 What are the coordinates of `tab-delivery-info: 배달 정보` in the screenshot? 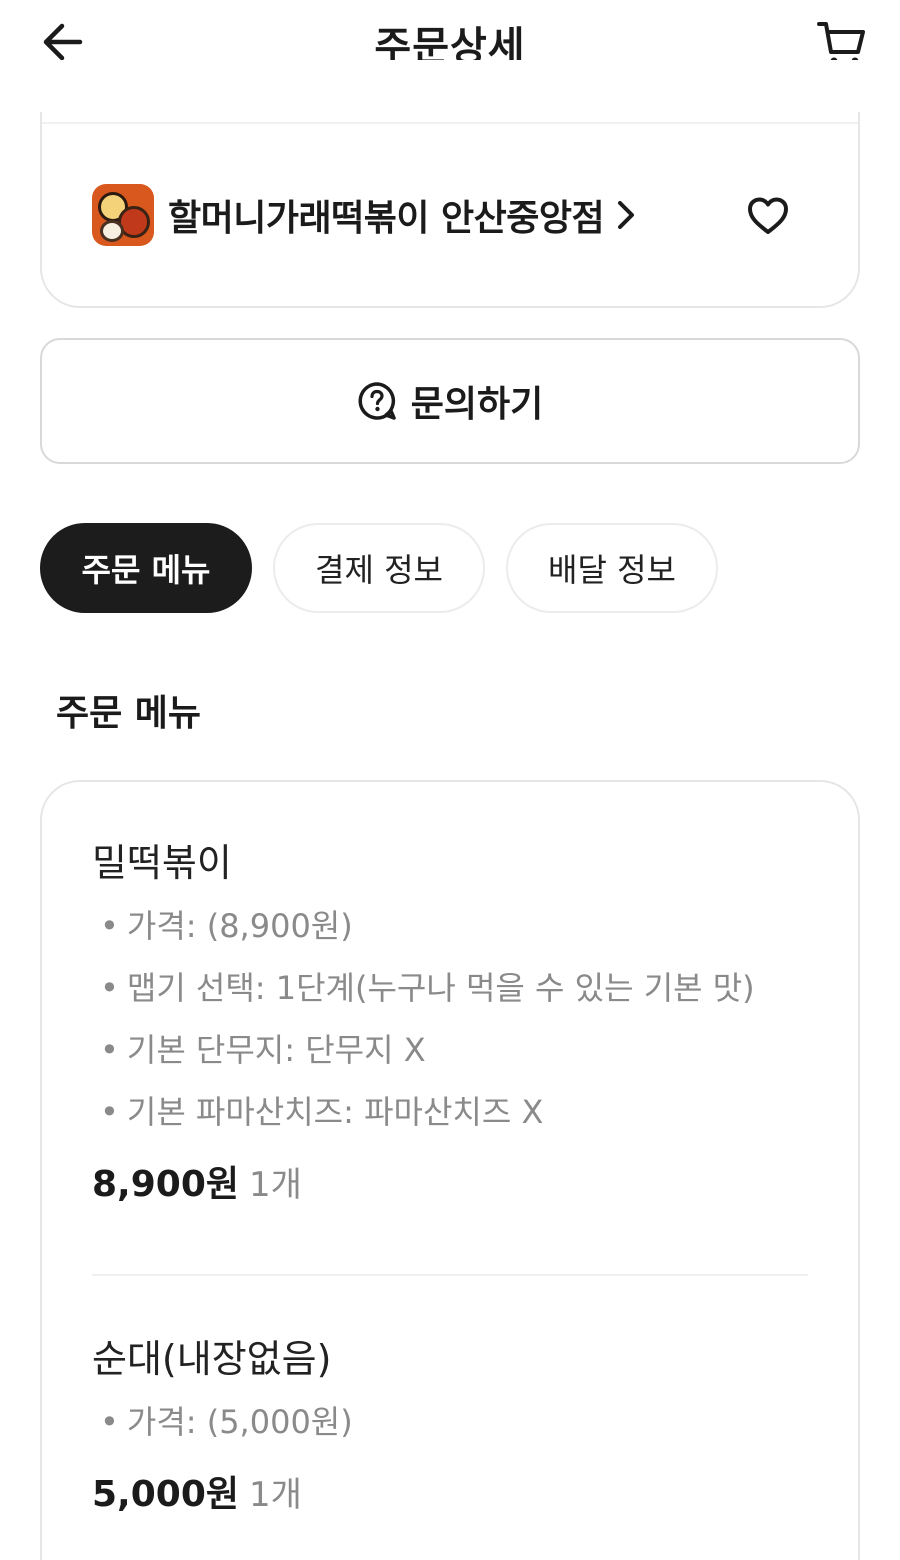 It's located at (612, 568).